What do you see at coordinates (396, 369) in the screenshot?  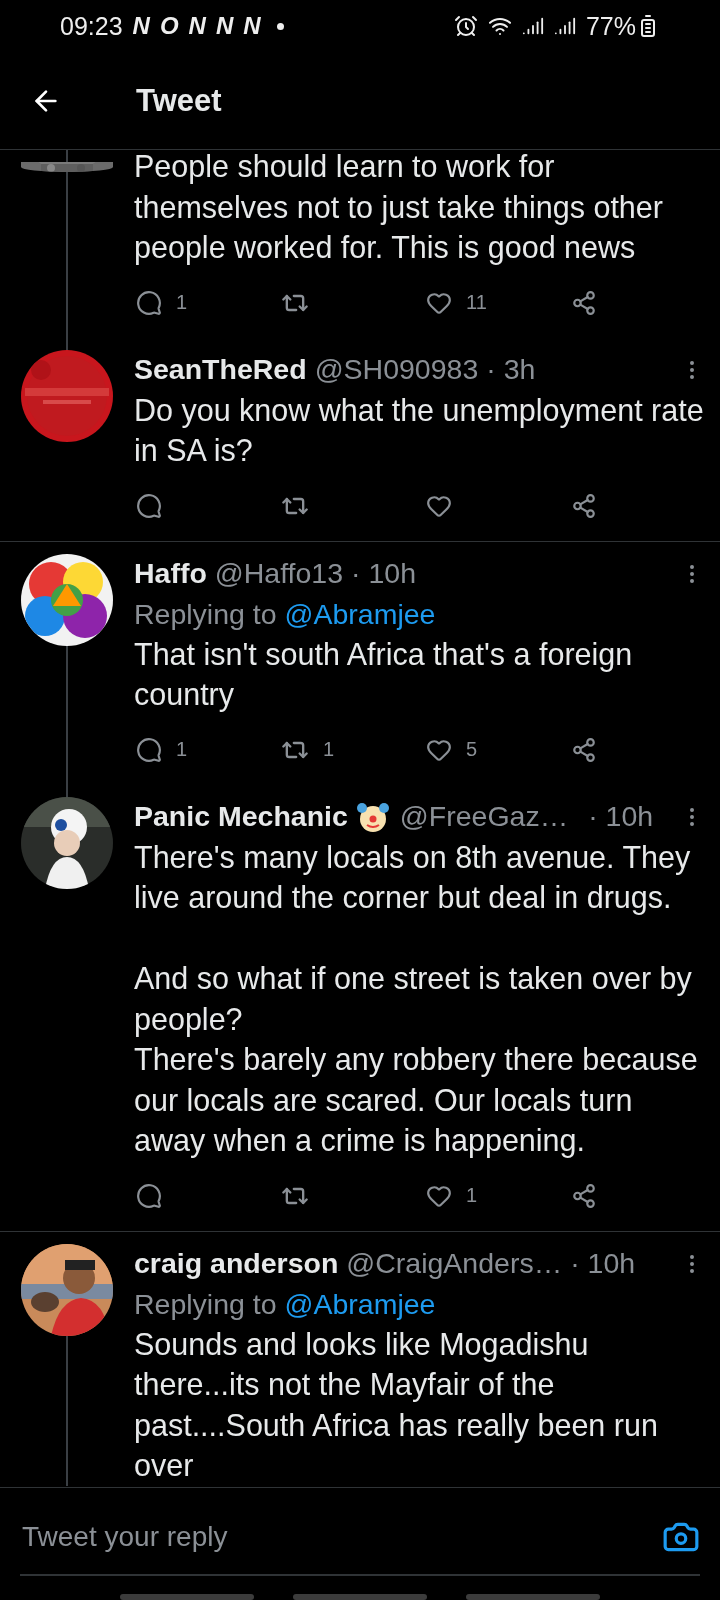 I see `user-handle: @SH090983` at bounding box center [396, 369].